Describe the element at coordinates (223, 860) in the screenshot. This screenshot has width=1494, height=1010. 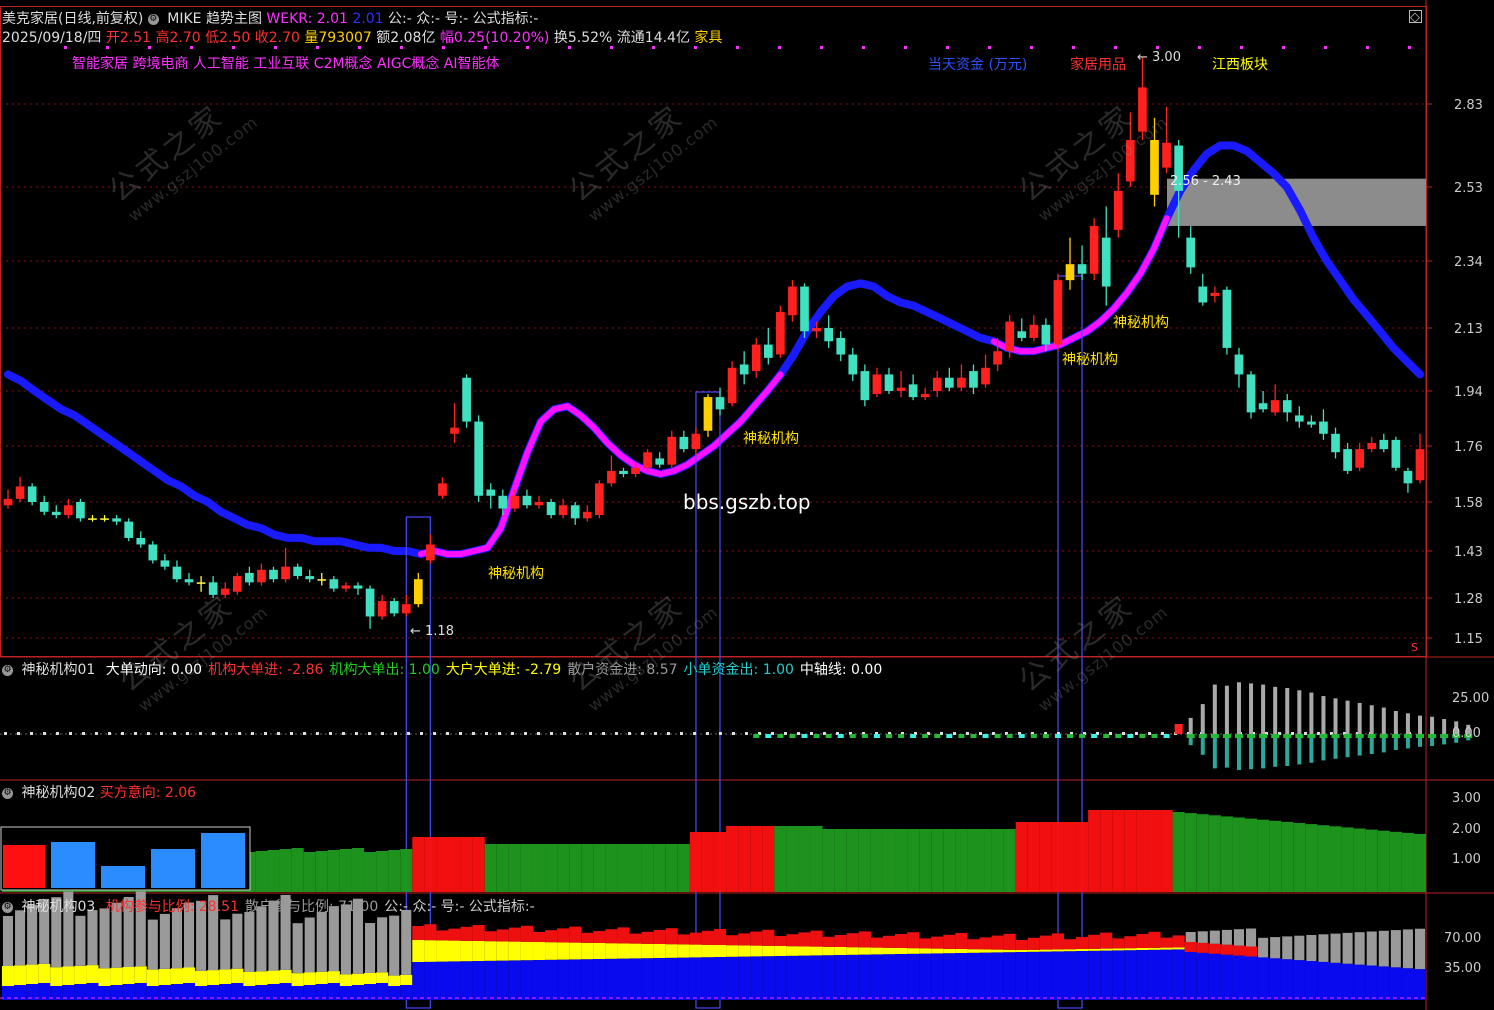
I see `legend-bar` at that location.